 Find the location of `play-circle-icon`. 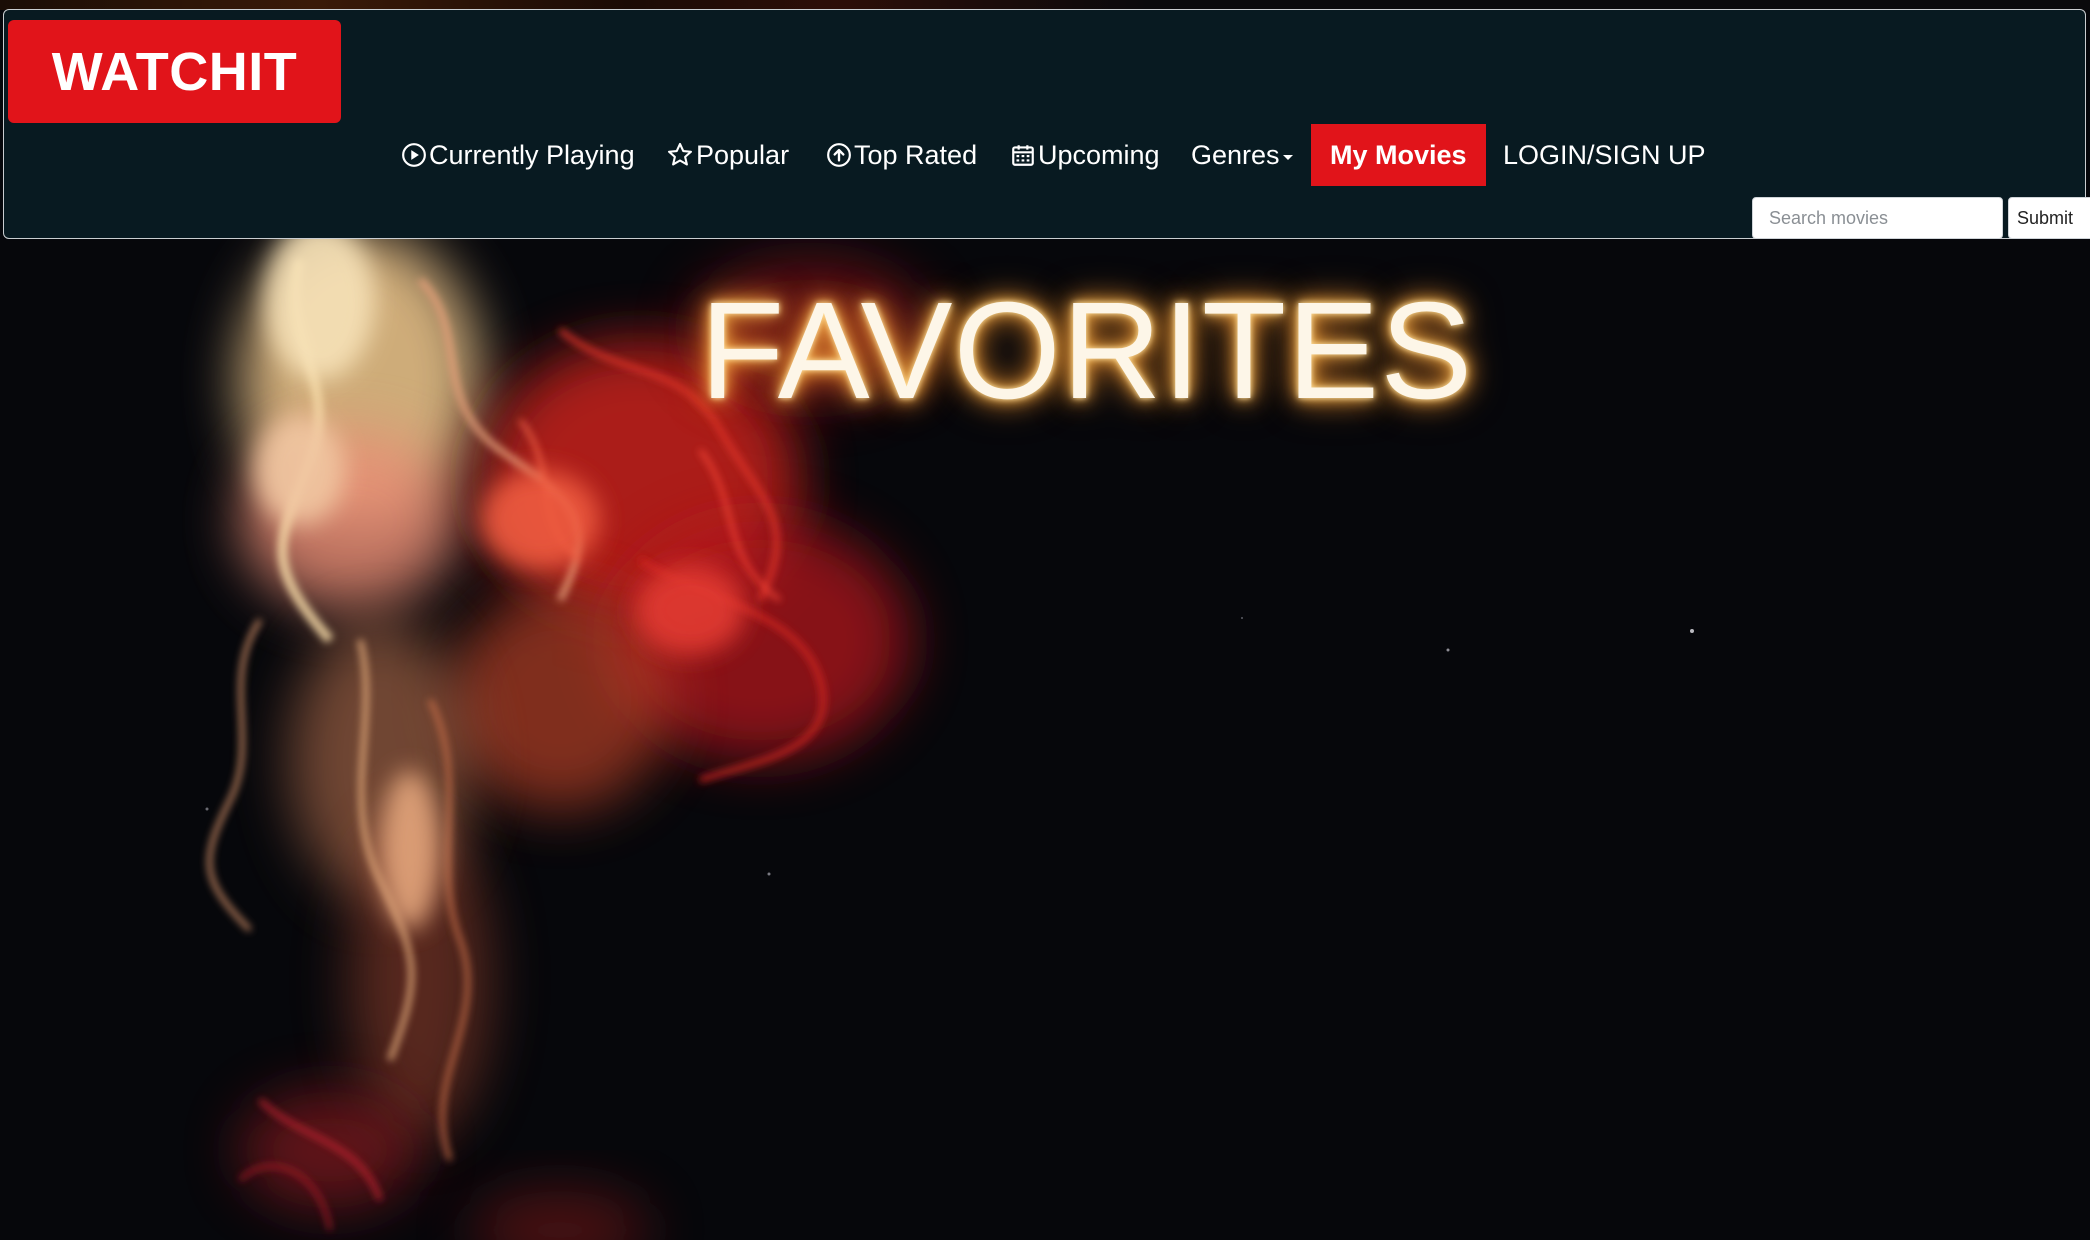

play-circle-icon is located at coordinates (414, 155).